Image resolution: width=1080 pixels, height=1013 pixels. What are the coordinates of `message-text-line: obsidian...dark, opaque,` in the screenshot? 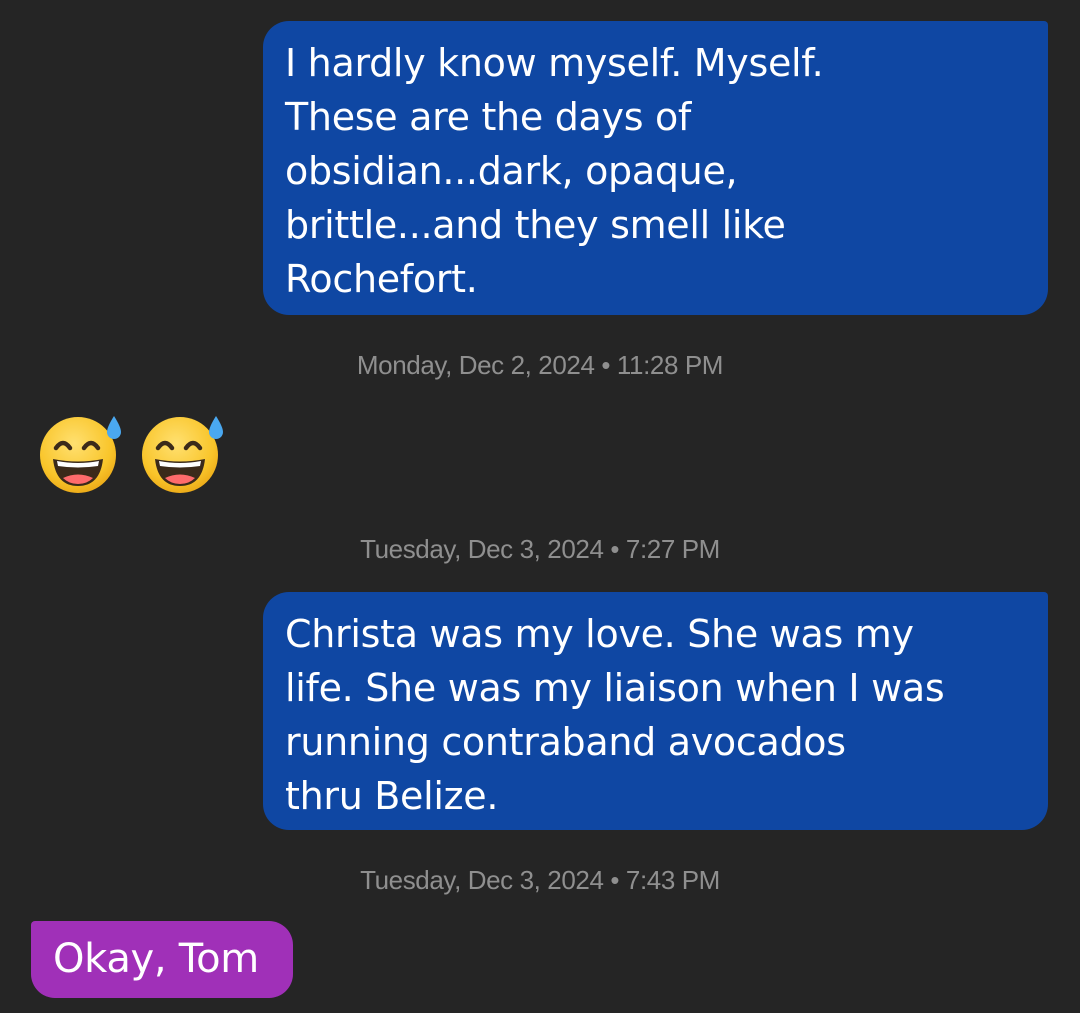 It's located at (511, 171).